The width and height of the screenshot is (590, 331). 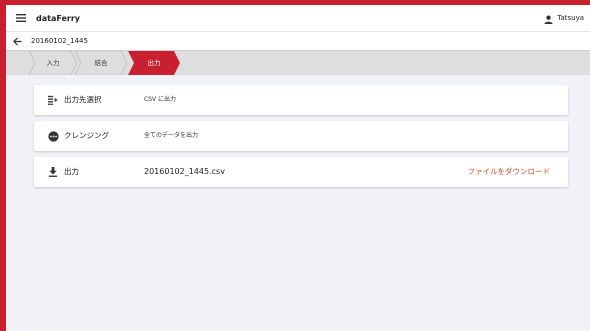 I want to click on step-input: 入力, so click(x=53, y=63).